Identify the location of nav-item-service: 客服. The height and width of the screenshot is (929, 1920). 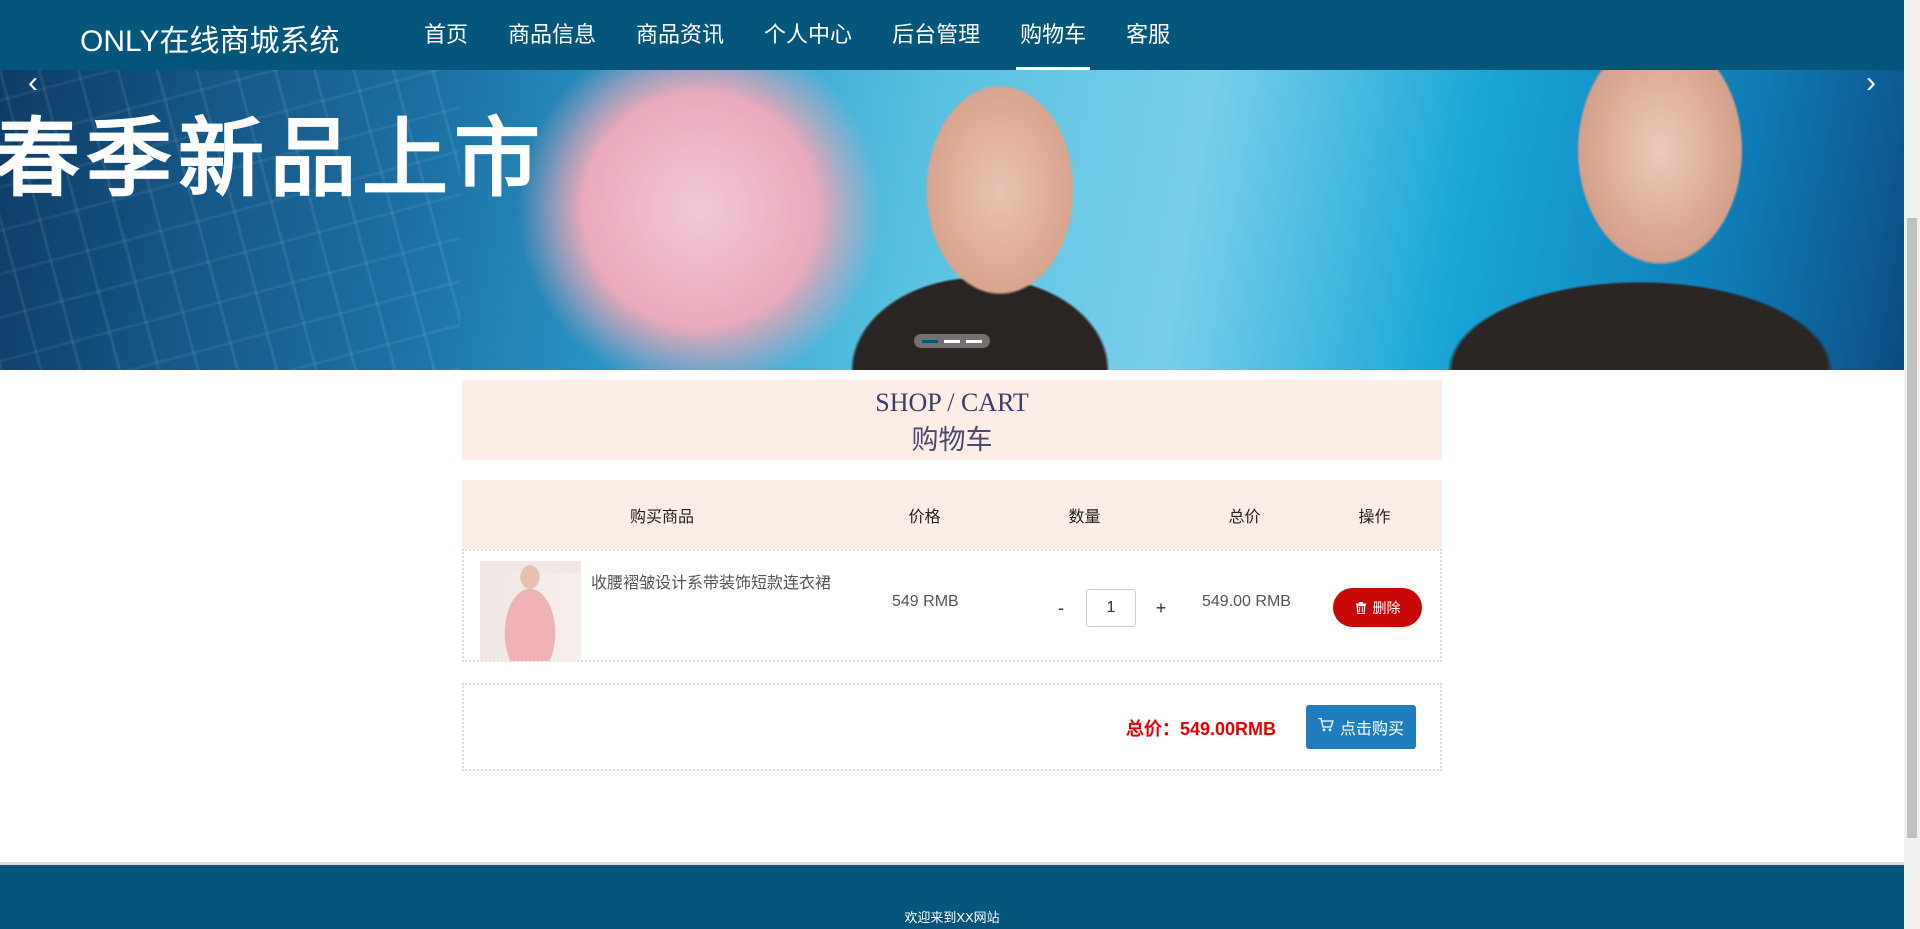
(1148, 35).